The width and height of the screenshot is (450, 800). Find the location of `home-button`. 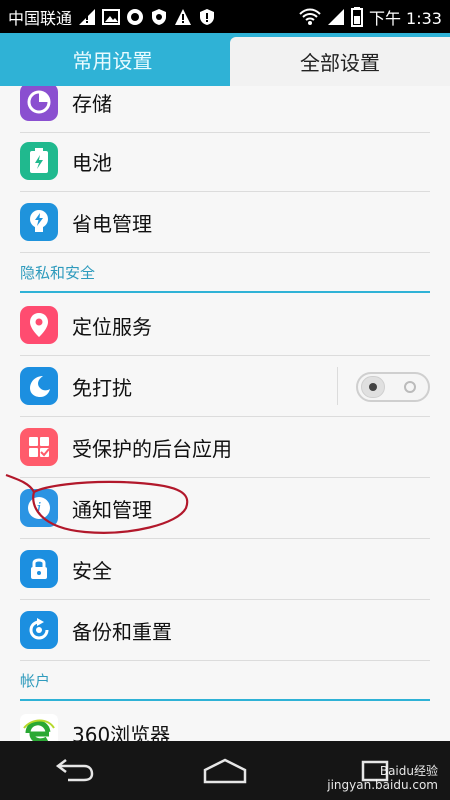

home-button is located at coordinates (225, 771).